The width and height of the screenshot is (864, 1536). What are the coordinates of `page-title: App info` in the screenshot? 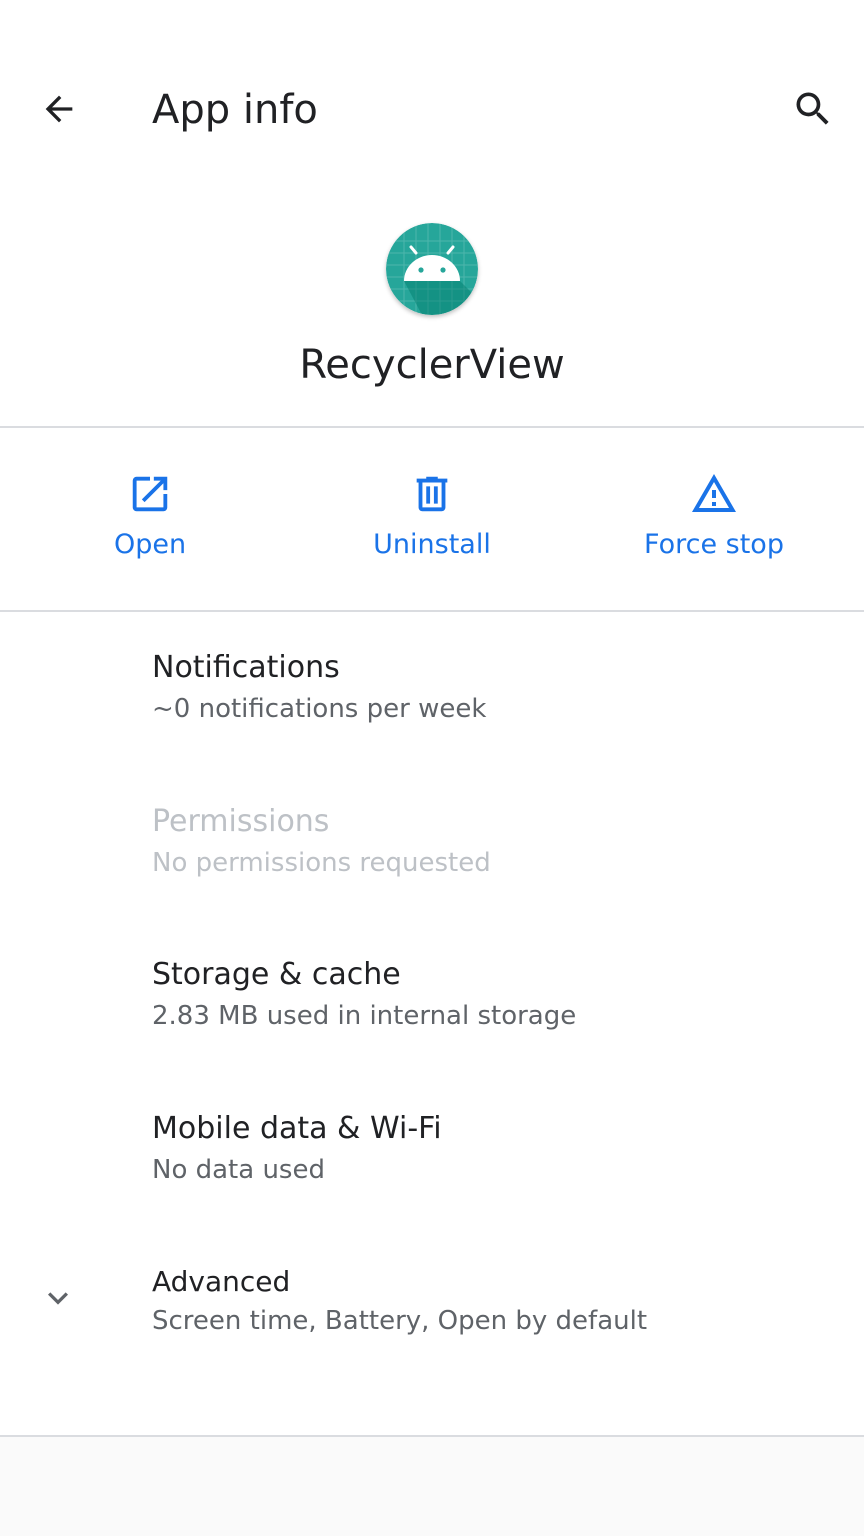 It's located at (235, 110).